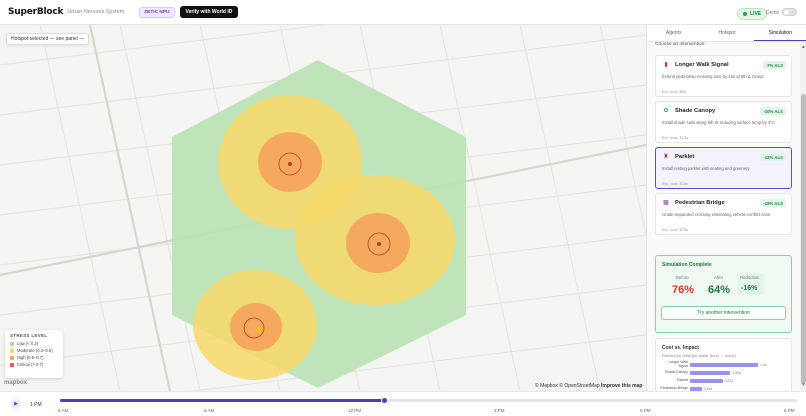 This screenshot has width=806, height=416. I want to click on after-label: After, so click(719, 277).